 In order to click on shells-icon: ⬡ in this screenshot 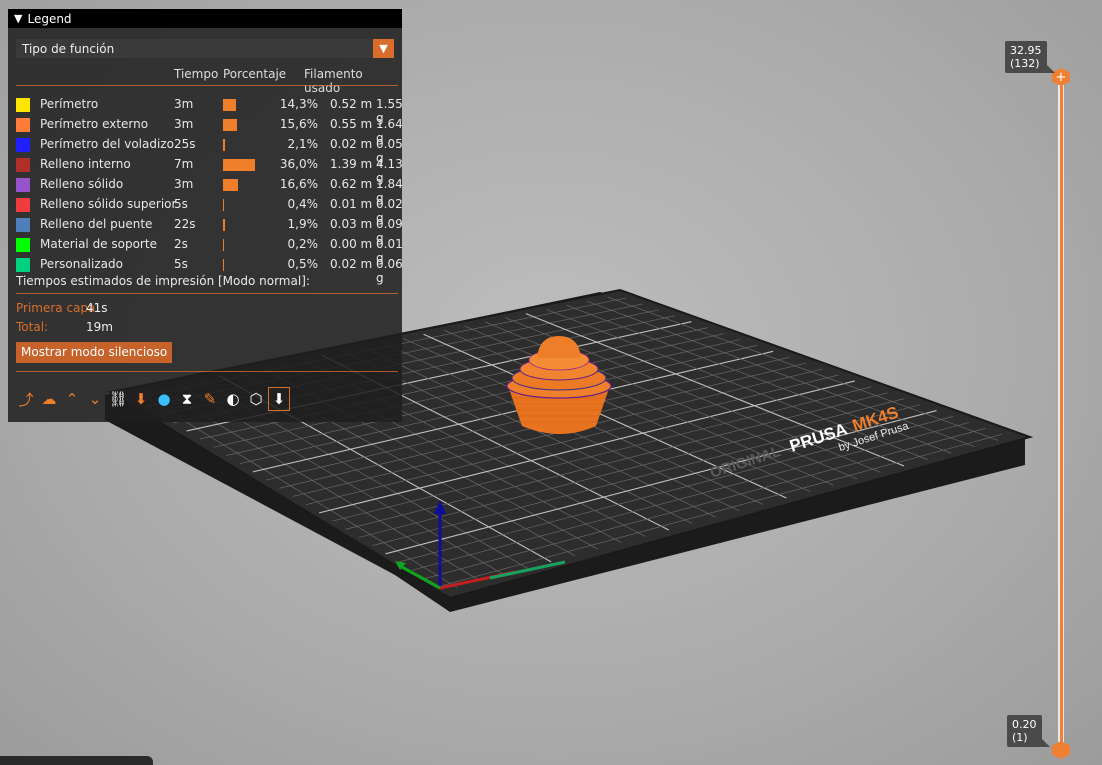, I will do `click(256, 399)`.